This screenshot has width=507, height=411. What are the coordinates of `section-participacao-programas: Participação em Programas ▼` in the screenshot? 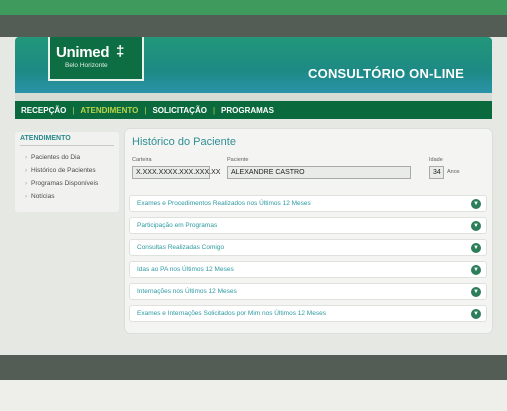 It's located at (308, 225).